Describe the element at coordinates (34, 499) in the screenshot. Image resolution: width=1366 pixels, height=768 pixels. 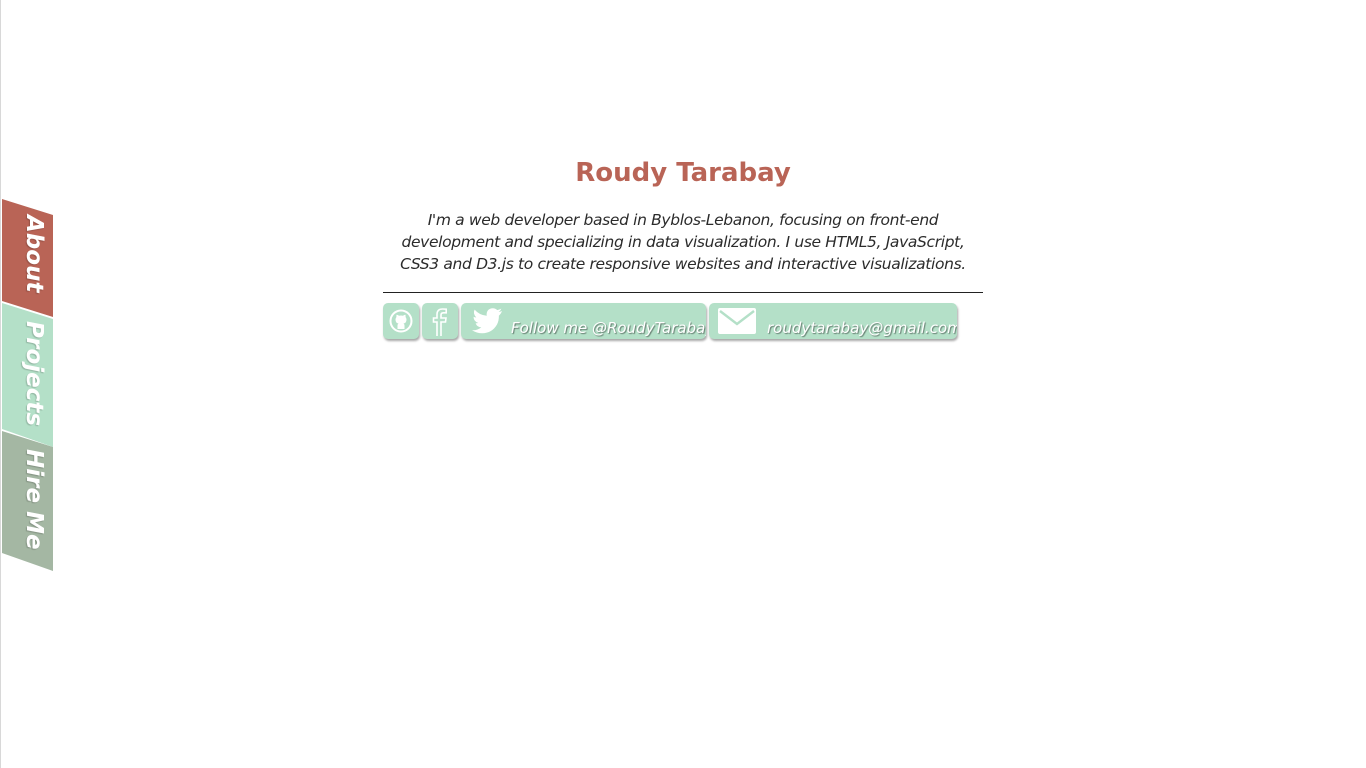
I see `nav-tab-hire-me-label: Hire Me` at that location.